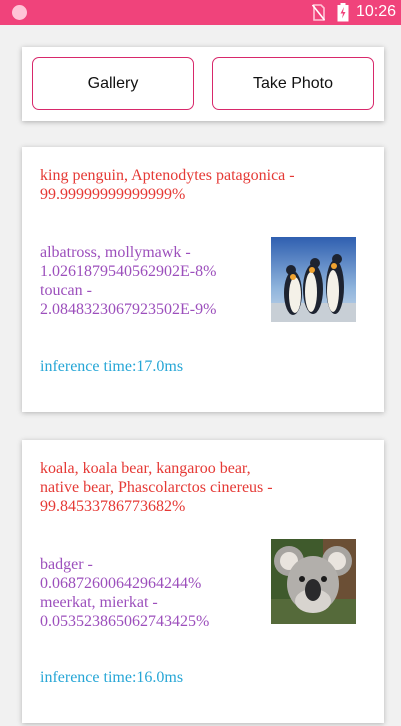 The width and height of the screenshot is (401, 726). Describe the element at coordinates (203, 84) in the screenshot. I see `action-card: Gallery Take Photo` at that location.